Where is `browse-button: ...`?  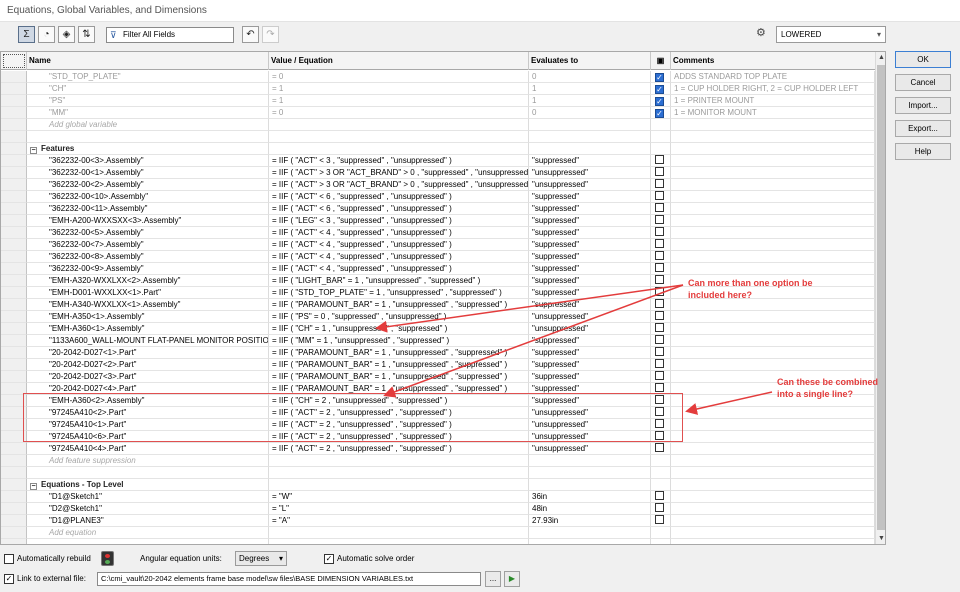
browse-button: ... is located at coordinates (493, 579).